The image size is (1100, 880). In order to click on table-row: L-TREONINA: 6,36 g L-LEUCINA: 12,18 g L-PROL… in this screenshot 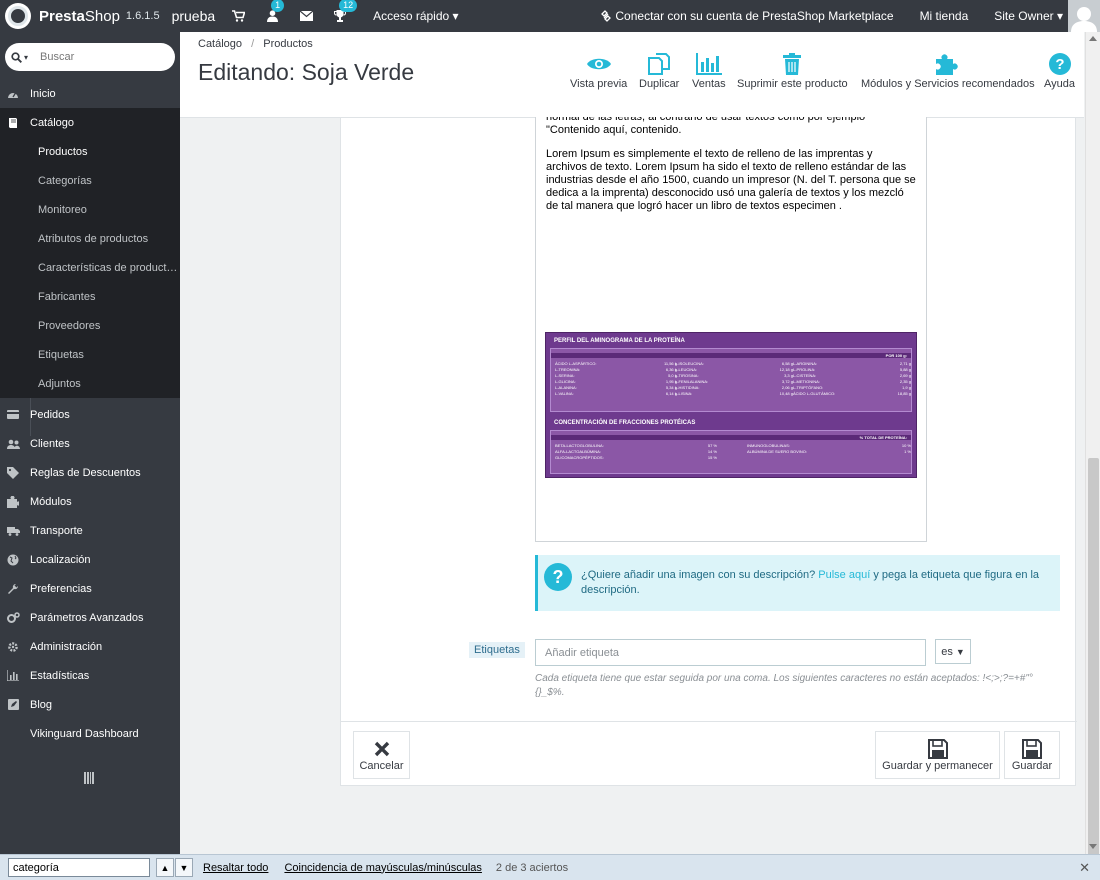, I will do `click(732, 369)`.